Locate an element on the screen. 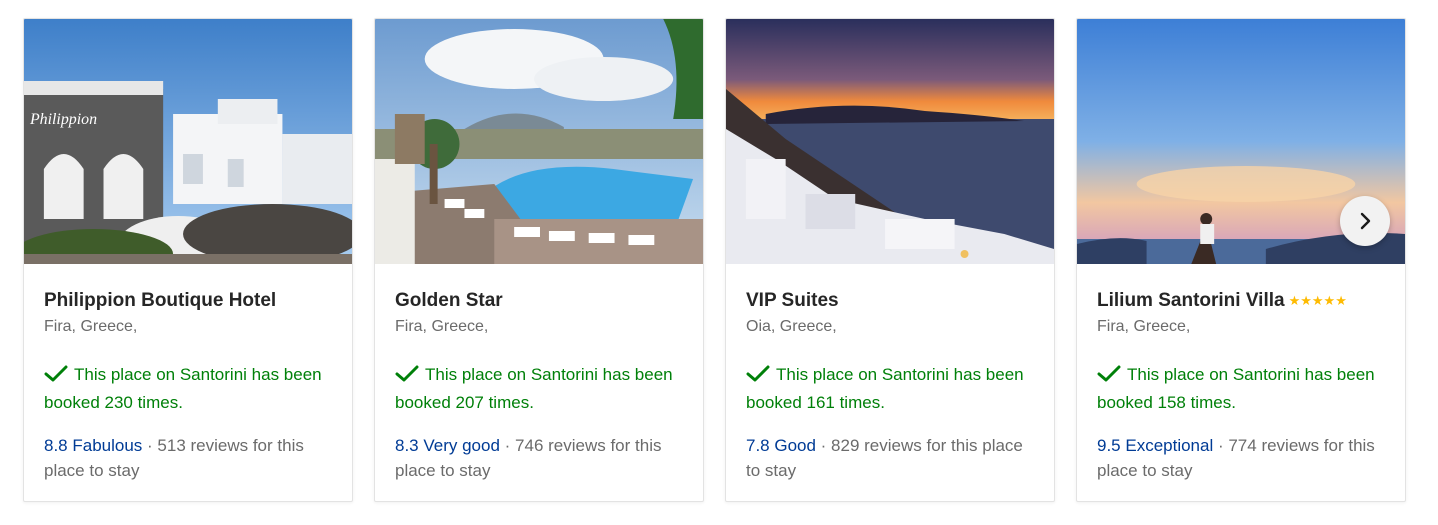 The width and height of the screenshot is (1438, 525). review-score: 7.8 Good is located at coordinates (781, 445).